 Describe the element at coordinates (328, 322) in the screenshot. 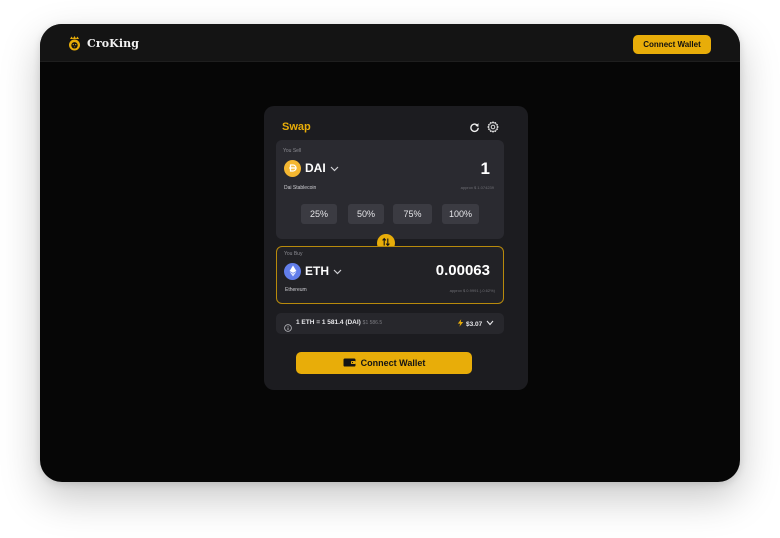

I see `exchange-rate-value: 1 ETH = 1 581.4 (DAI)` at that location.